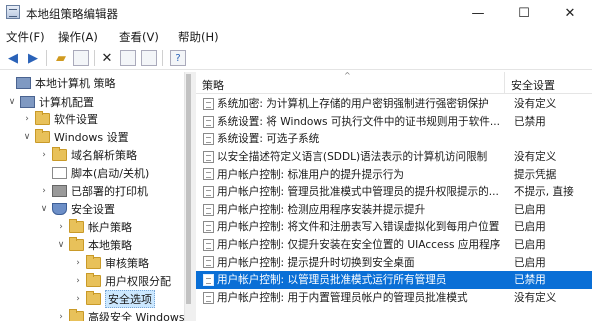 The image size is (592, 321). Describe the element at coordinates (13, 12) in the screenshot. I see `gpedit-app-icon` at that location.